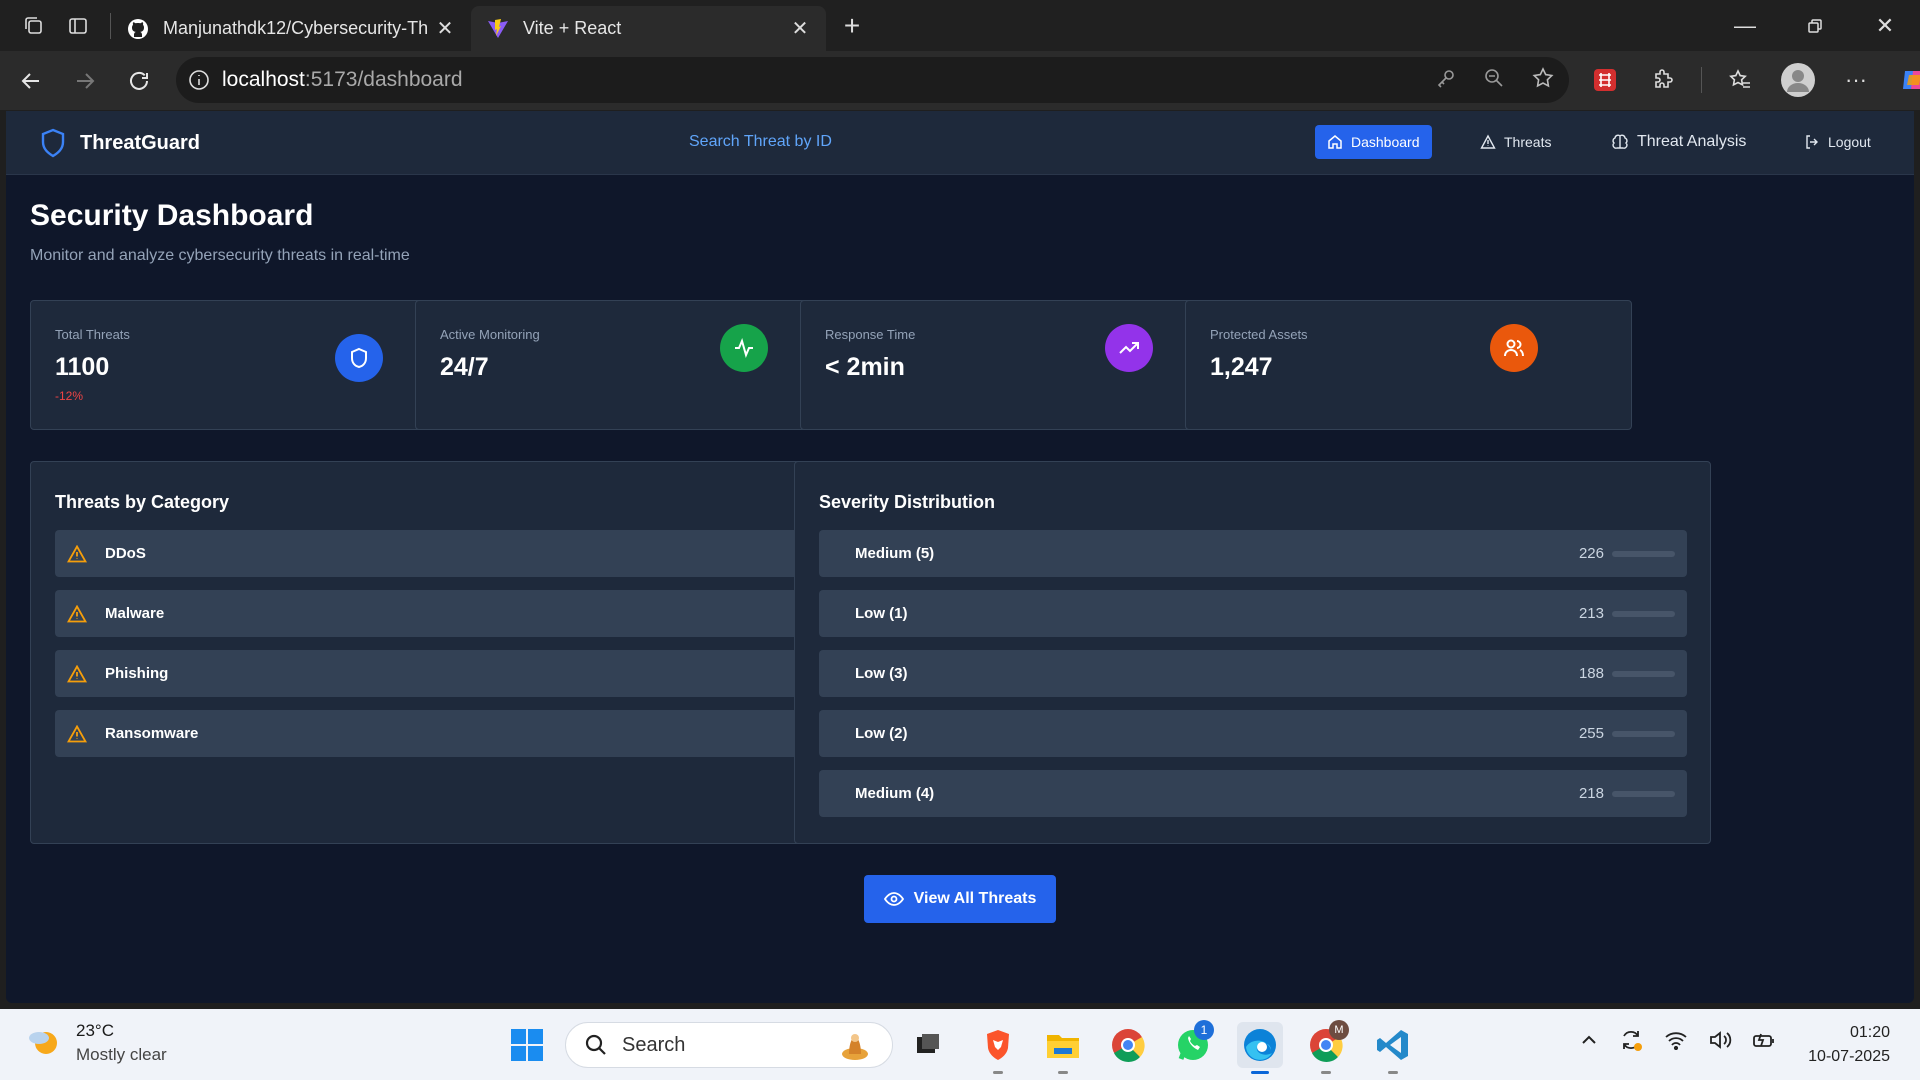  What do you see at coordinates (1605, 80) in the screenshot?
I see `extension-red-icon` at bounding box center [1605, 80].